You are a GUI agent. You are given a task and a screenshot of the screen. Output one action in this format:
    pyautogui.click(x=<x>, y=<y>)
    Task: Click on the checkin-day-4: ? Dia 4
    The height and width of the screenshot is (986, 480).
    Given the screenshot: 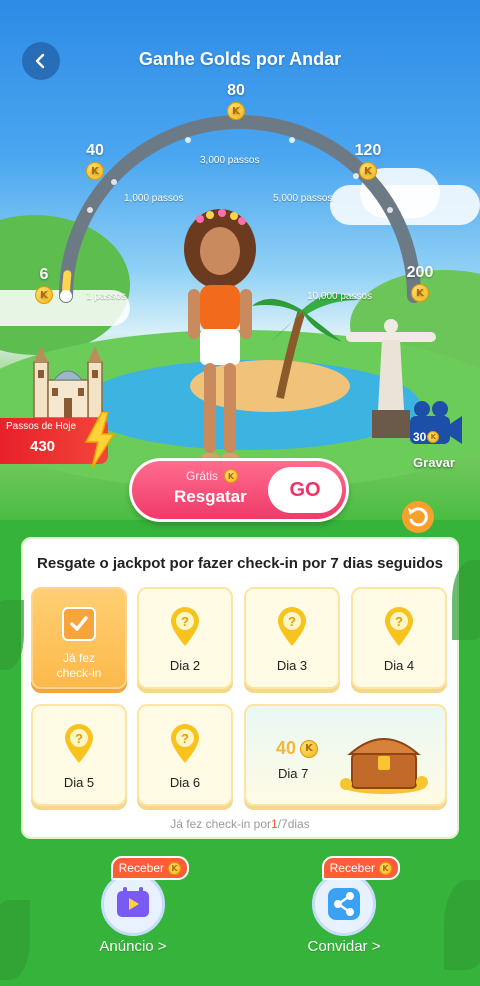 What is the action you would take?
    pyautogui.click(x=399, y=638)
    